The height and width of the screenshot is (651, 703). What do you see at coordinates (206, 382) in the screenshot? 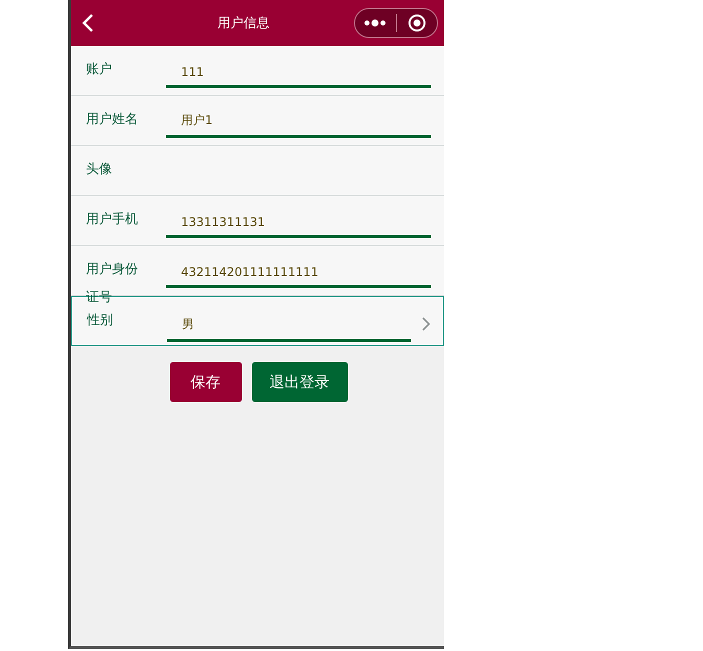
I see `save-button: 保存` at bounding box center [206, 382].